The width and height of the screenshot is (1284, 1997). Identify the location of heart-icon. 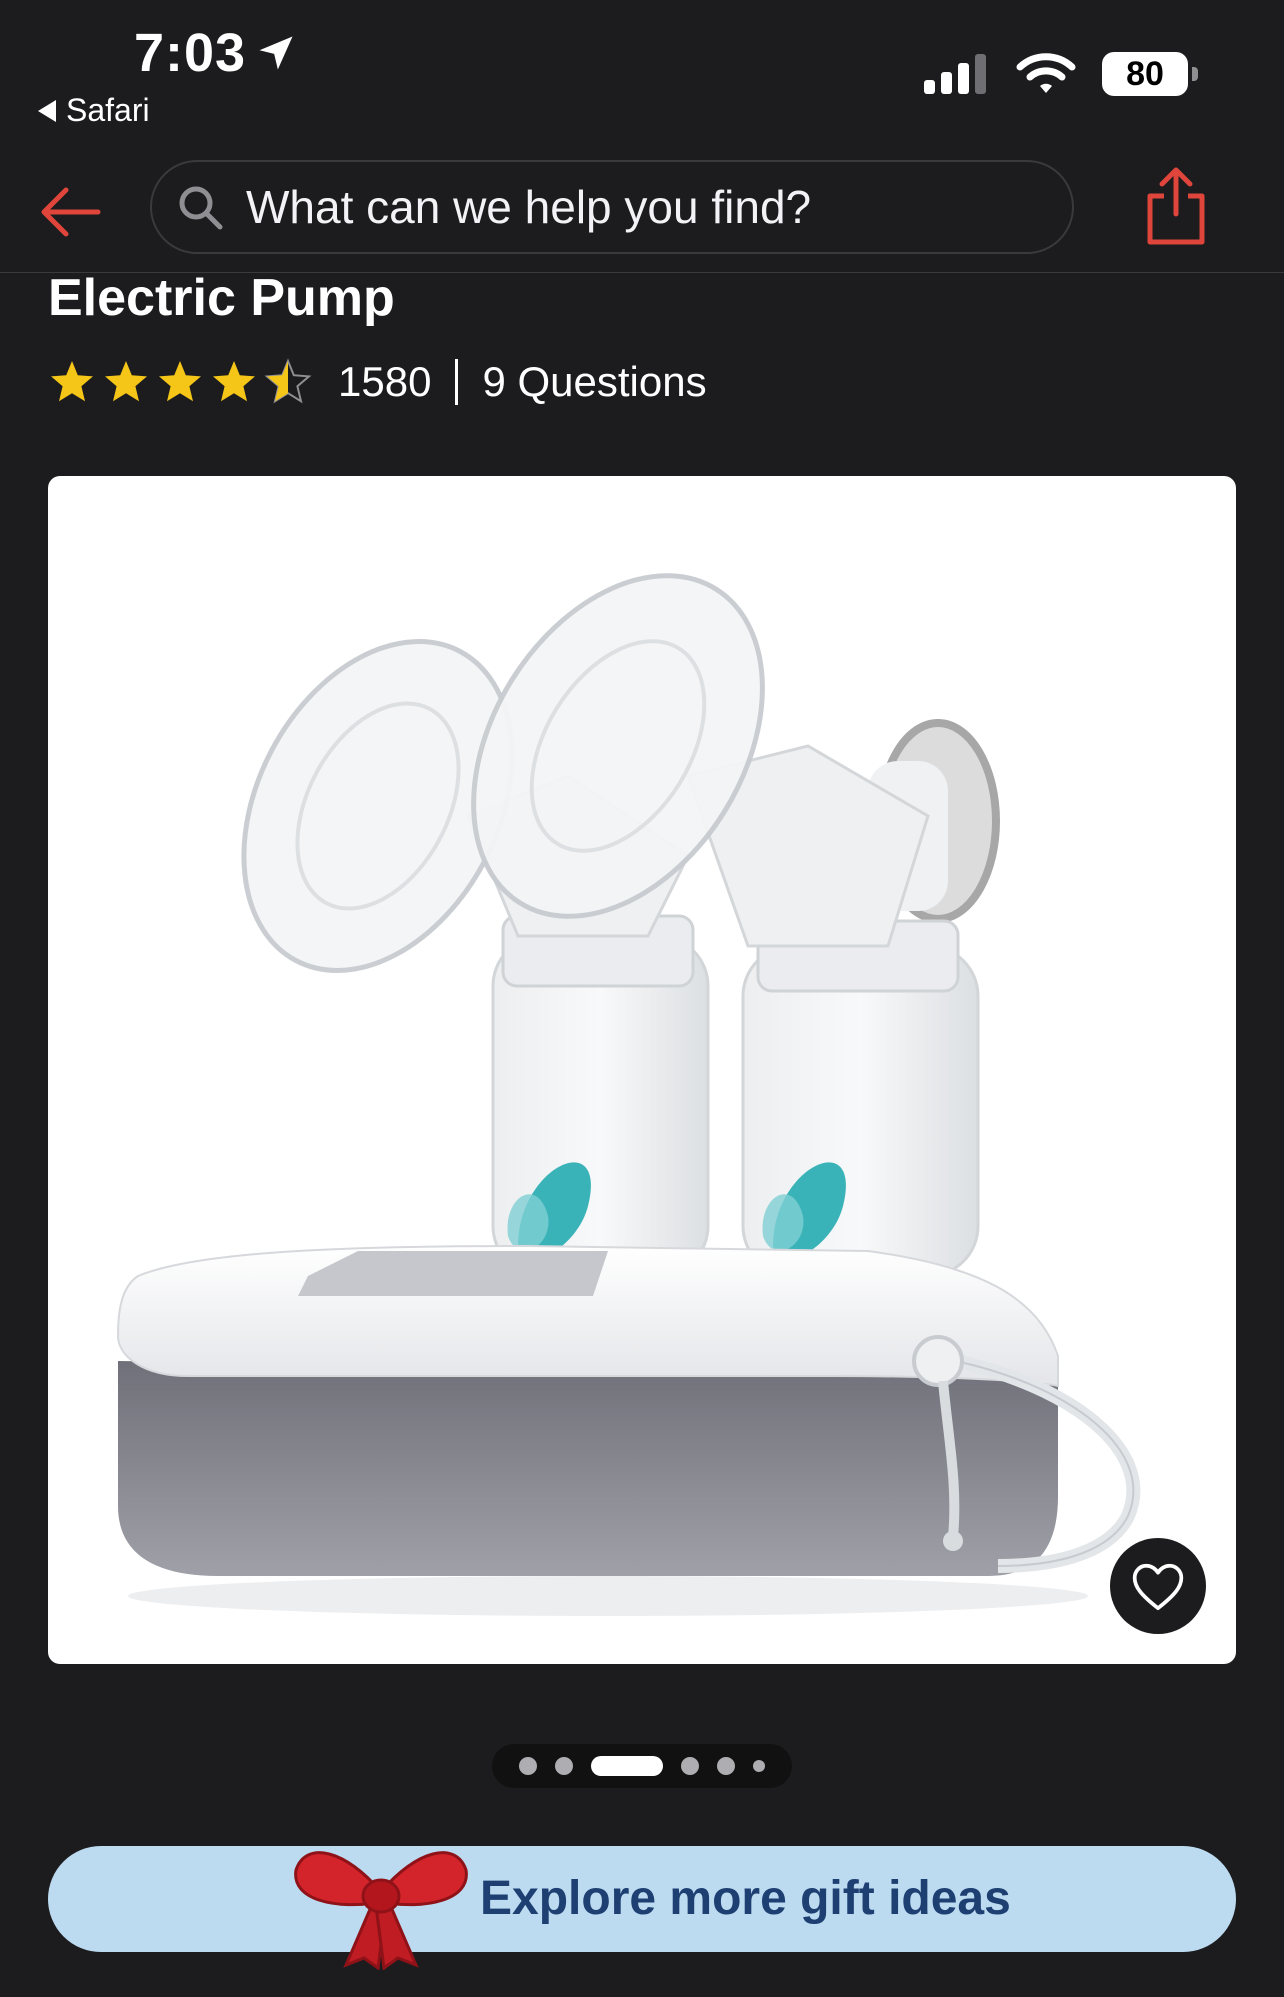
(1158, 1587).